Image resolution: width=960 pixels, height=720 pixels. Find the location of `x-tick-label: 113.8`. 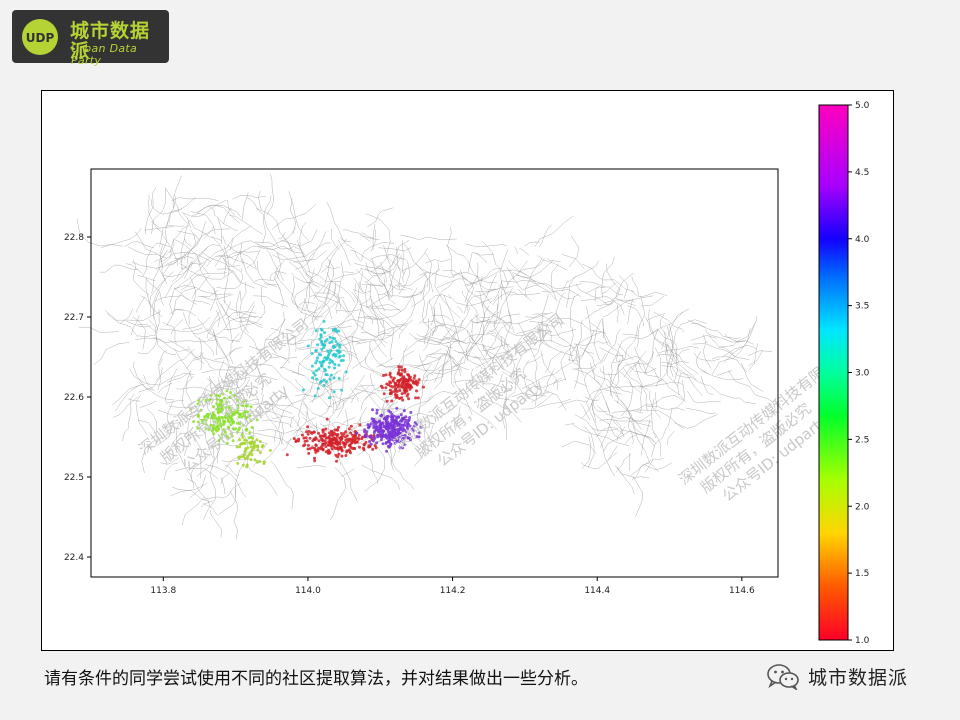

x-tick-label: 113.8 is located at coordinates (163, 591).